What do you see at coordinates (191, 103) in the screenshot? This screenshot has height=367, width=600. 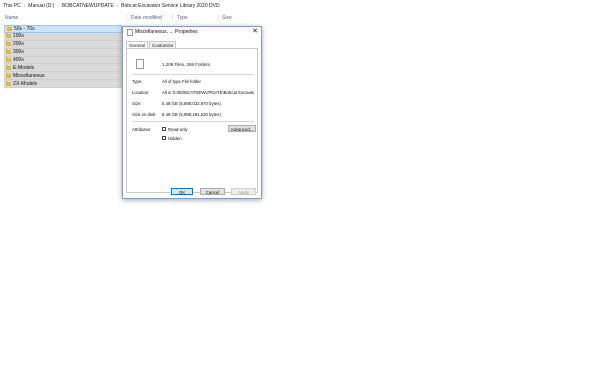 I see `size-value: 5.48 GB (5,888,032,870 bytes)` at bounding box center [191, 103].